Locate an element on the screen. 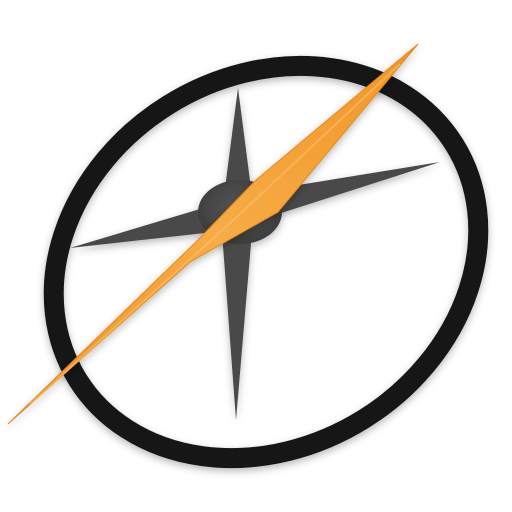  star-point-south is located at coordinates (237, 326).